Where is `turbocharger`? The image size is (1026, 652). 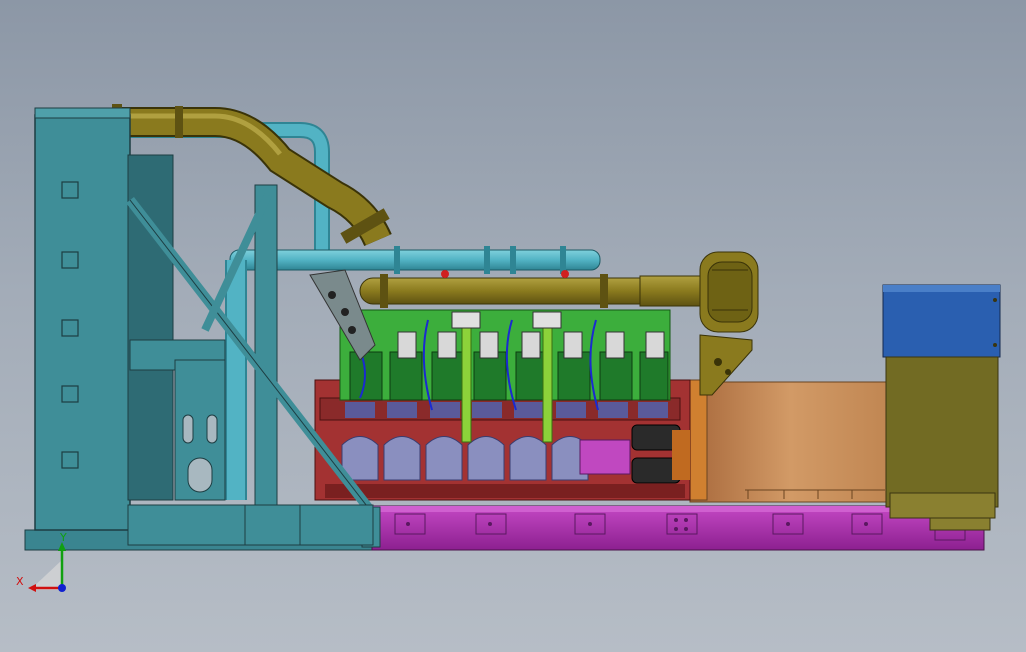 turbocharger is located at coordinates (729, 323).